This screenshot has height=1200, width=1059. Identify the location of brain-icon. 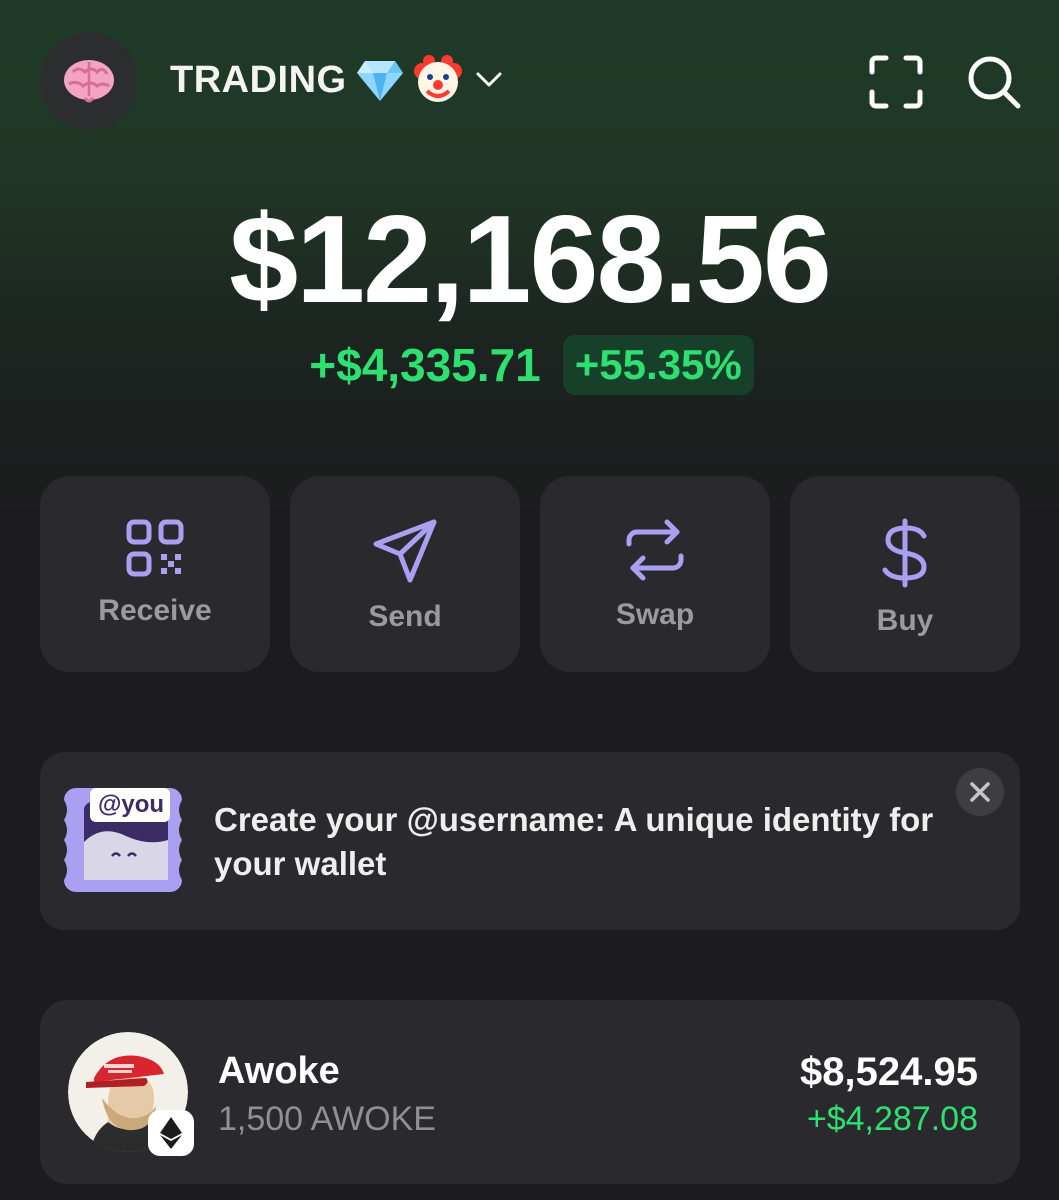
(89, 81).